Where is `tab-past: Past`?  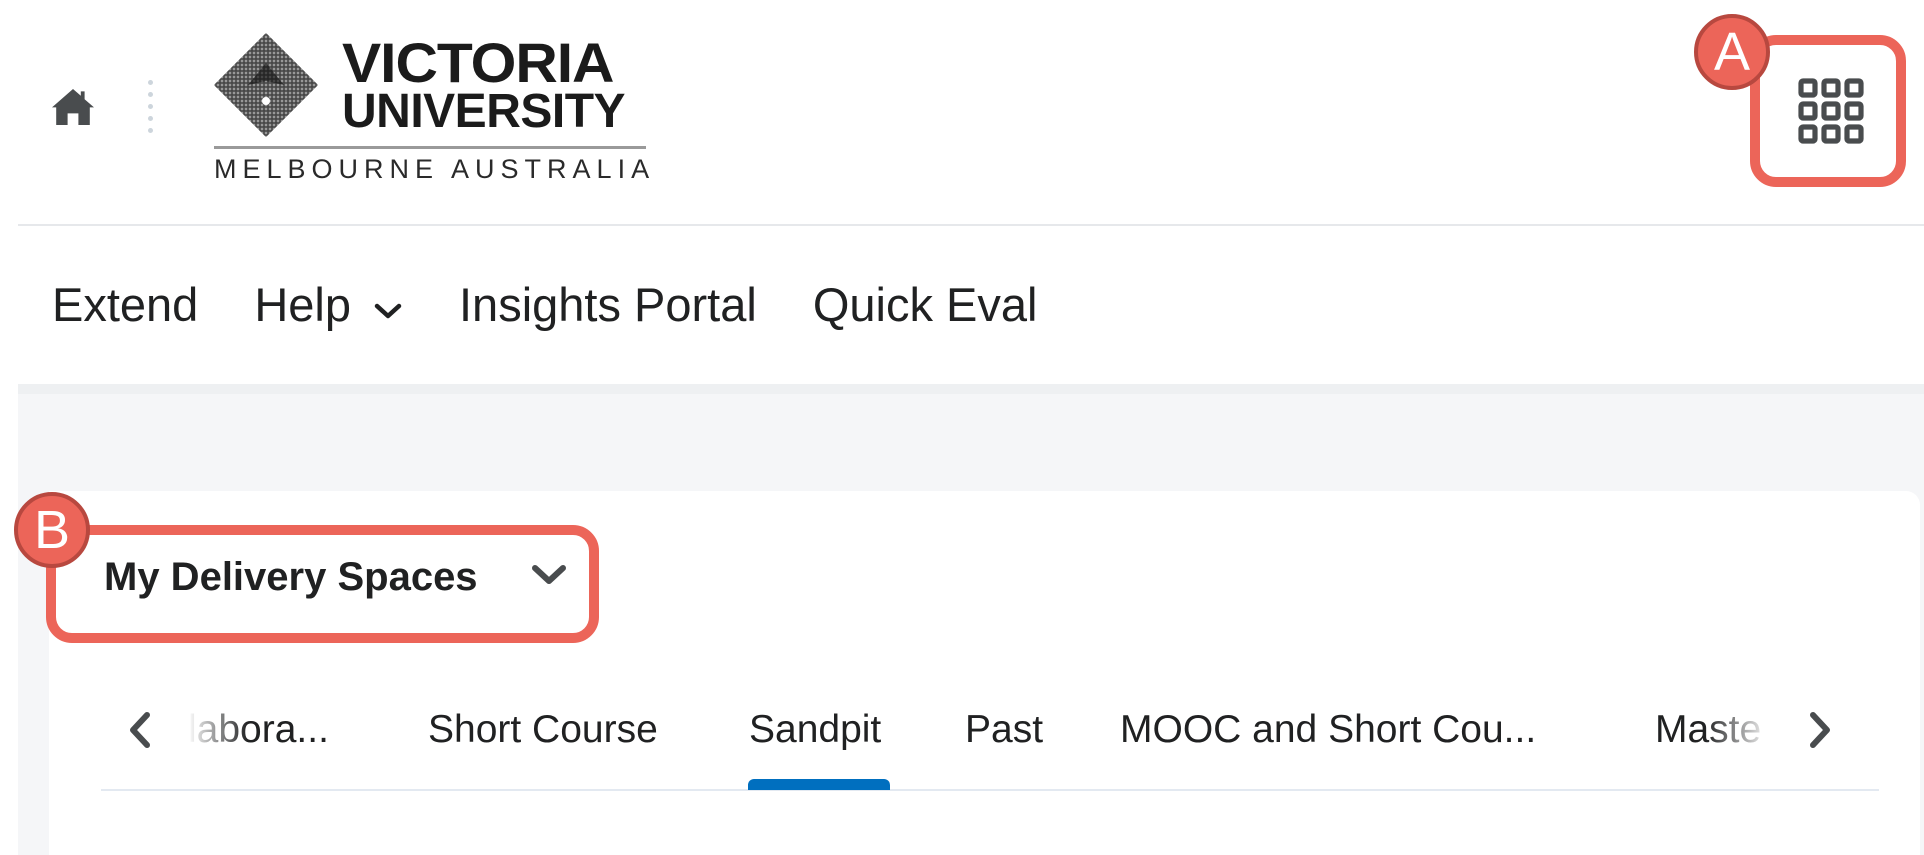 tab-past: Past is located at coordinates (1004, 730).